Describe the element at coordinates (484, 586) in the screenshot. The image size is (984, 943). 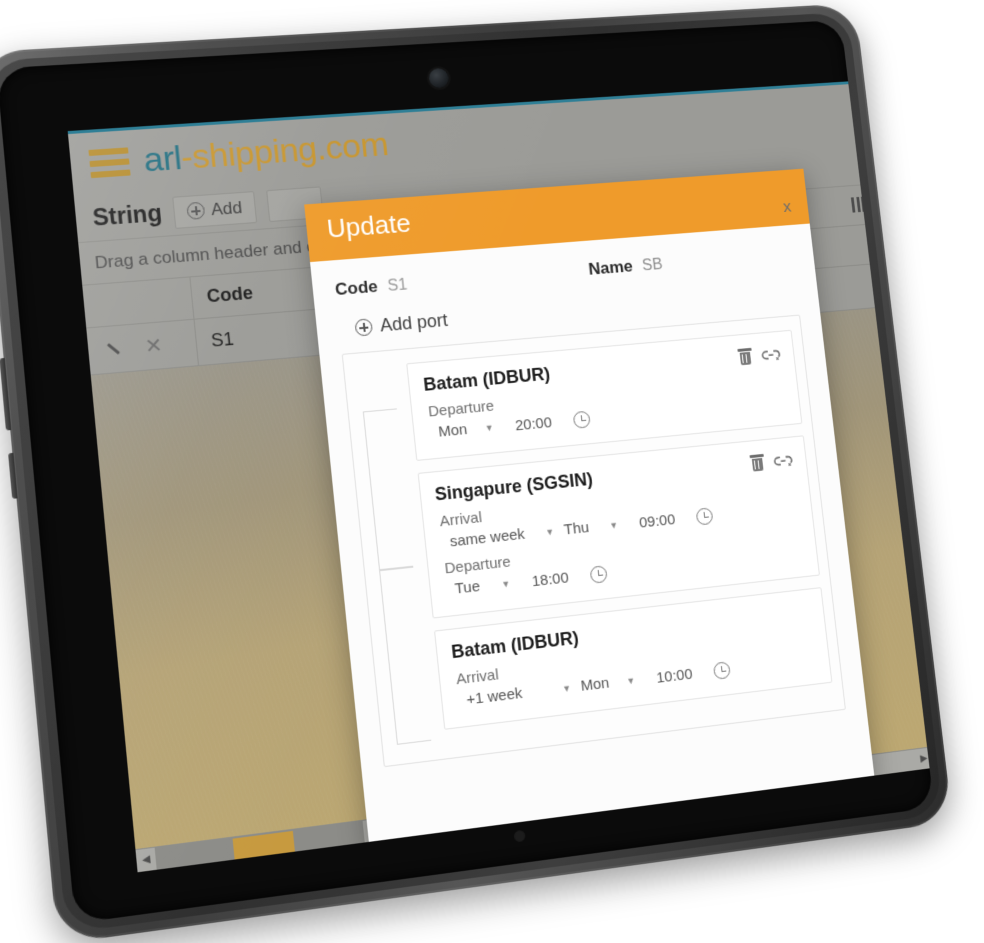
I see `day-select: Tue ▼` at that location.